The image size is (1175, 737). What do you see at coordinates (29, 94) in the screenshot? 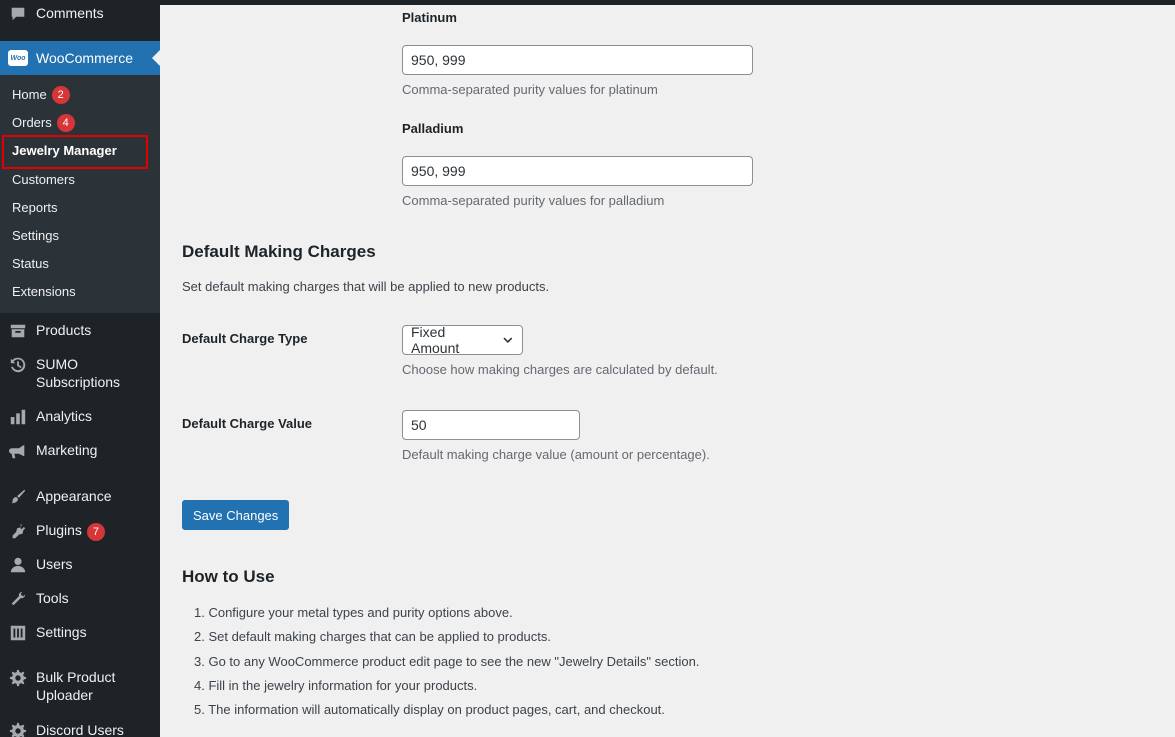
I see `submenu-label: Home` at bounding box center [29, 94].